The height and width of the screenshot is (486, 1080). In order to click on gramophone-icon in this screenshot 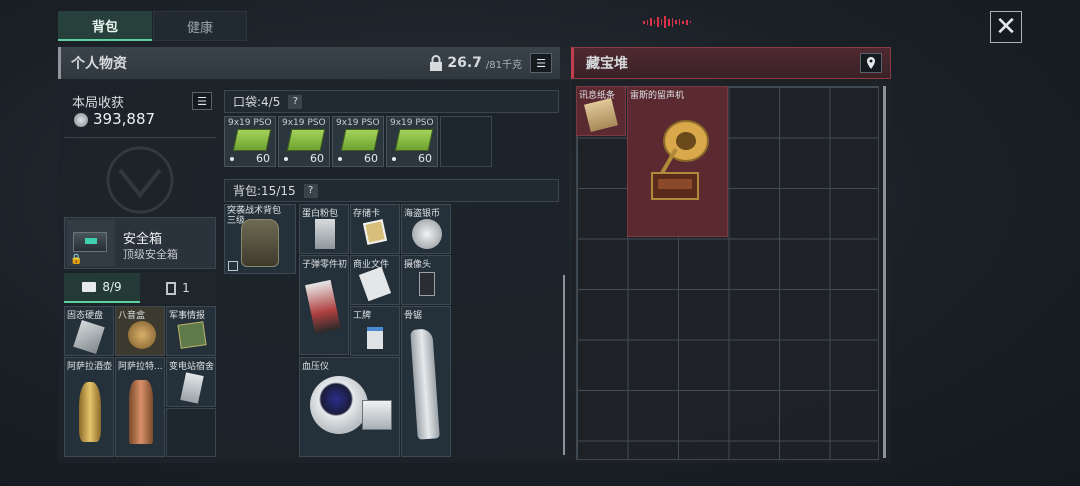, I will do `click(680, 160)`.